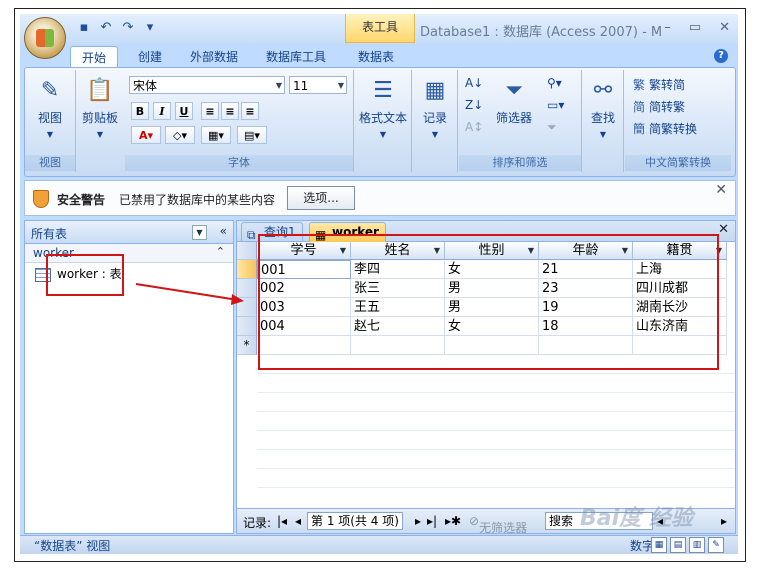  I want to click on to-traditional-button: 简简转繁, so click(658, 106).